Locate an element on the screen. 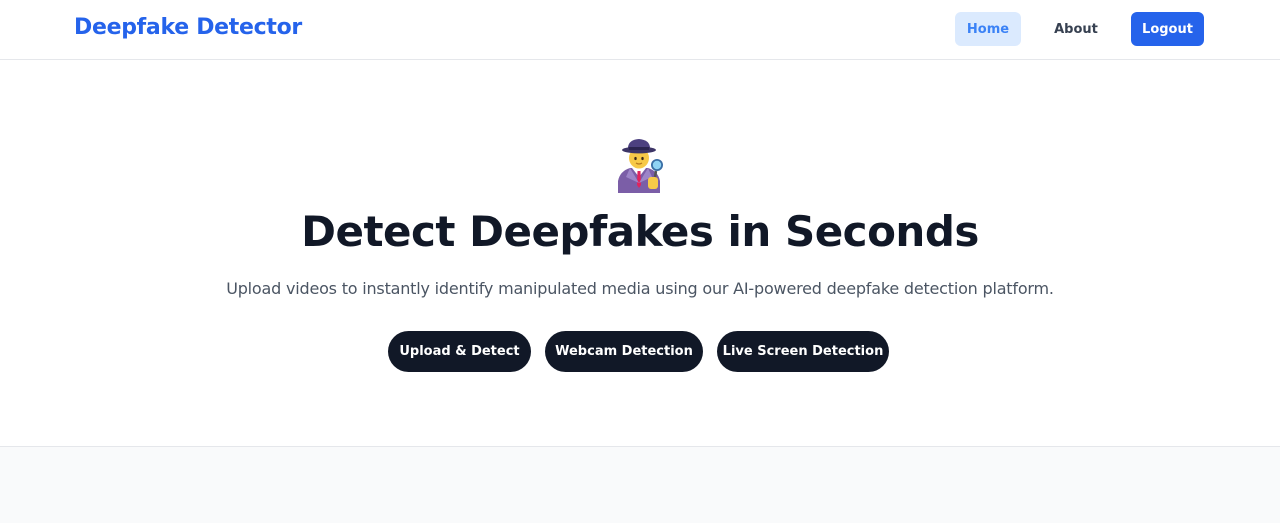 The width and height of the screenshot is (1280, 523). top-navbar: Deepfake Detector Home About Logout is located at coordinates (640, 30).